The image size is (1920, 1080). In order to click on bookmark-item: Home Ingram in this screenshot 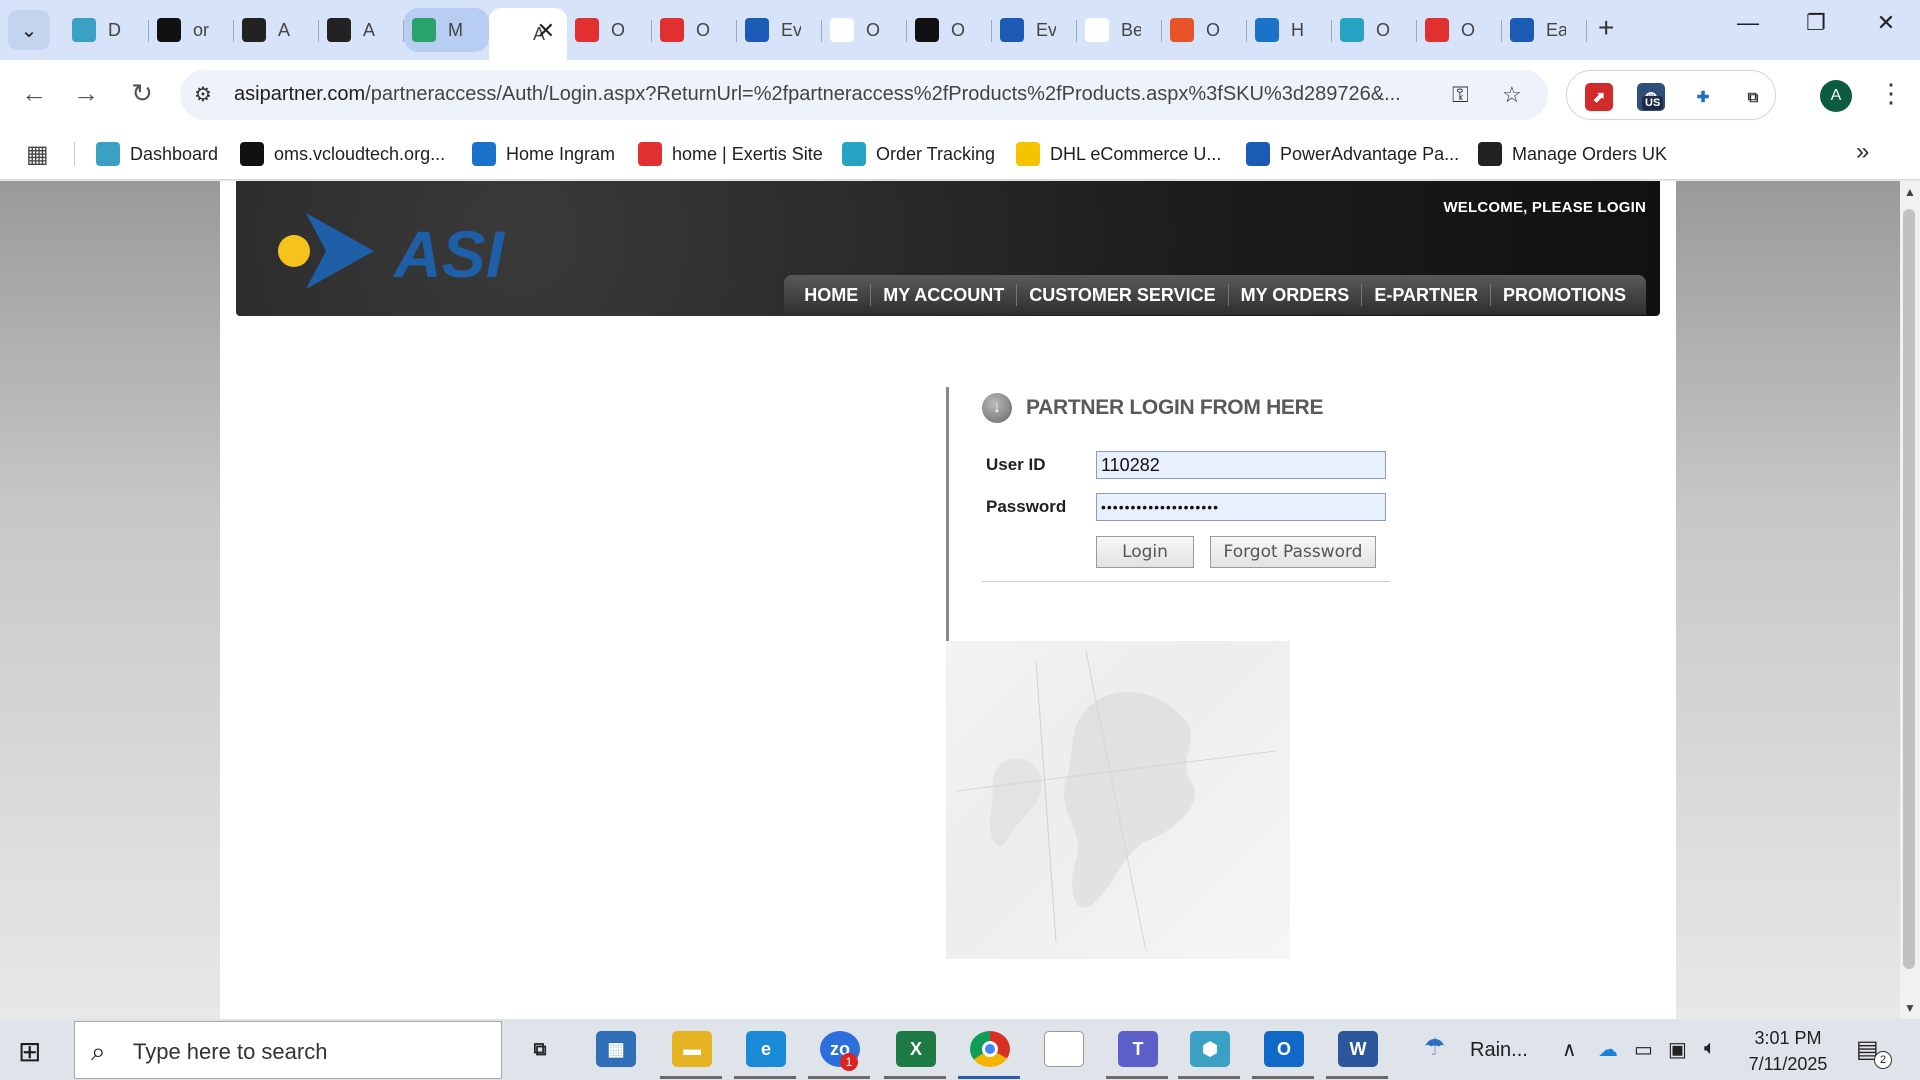, I will do `click(543, 154)`.